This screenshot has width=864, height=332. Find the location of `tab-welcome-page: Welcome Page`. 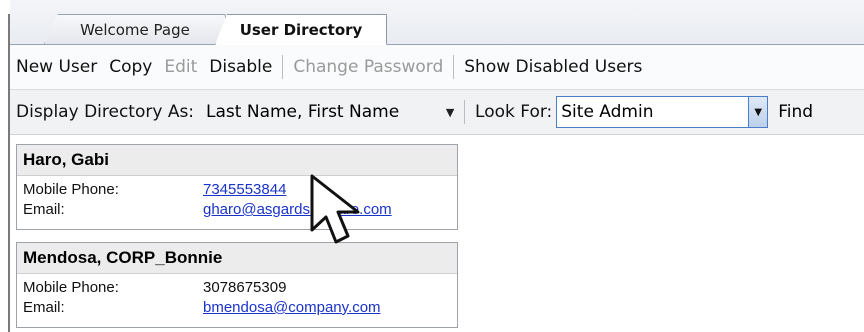

tab-welcome-page: Welcome Page is located at coordinates (135, 29).